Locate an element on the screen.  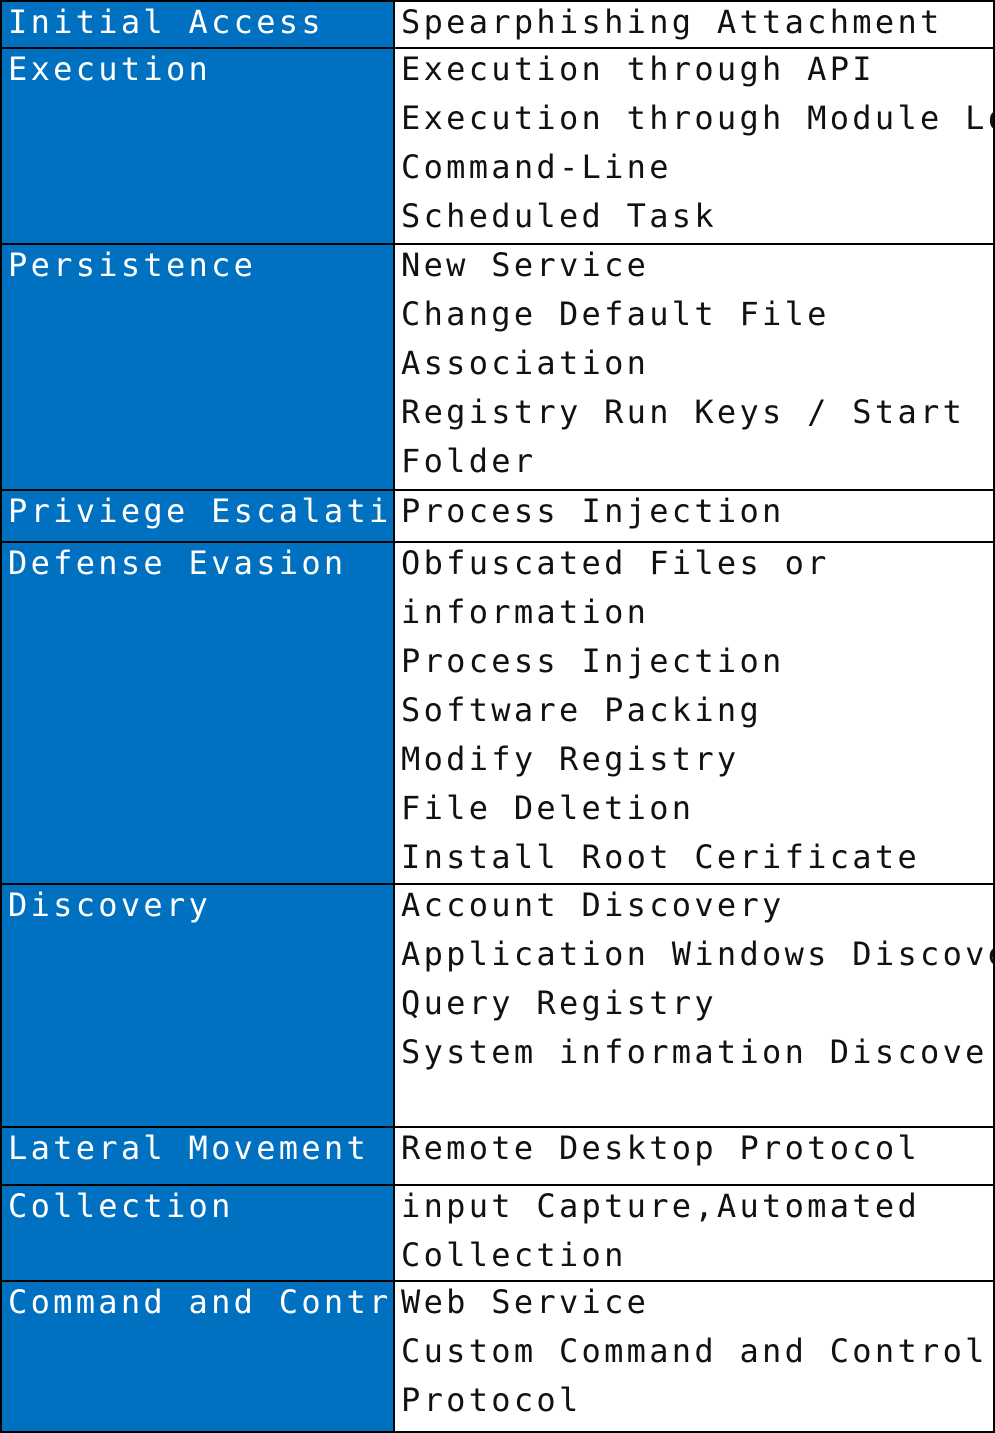
technique-item: Scheduled Task is located at coordinates (559, 216).